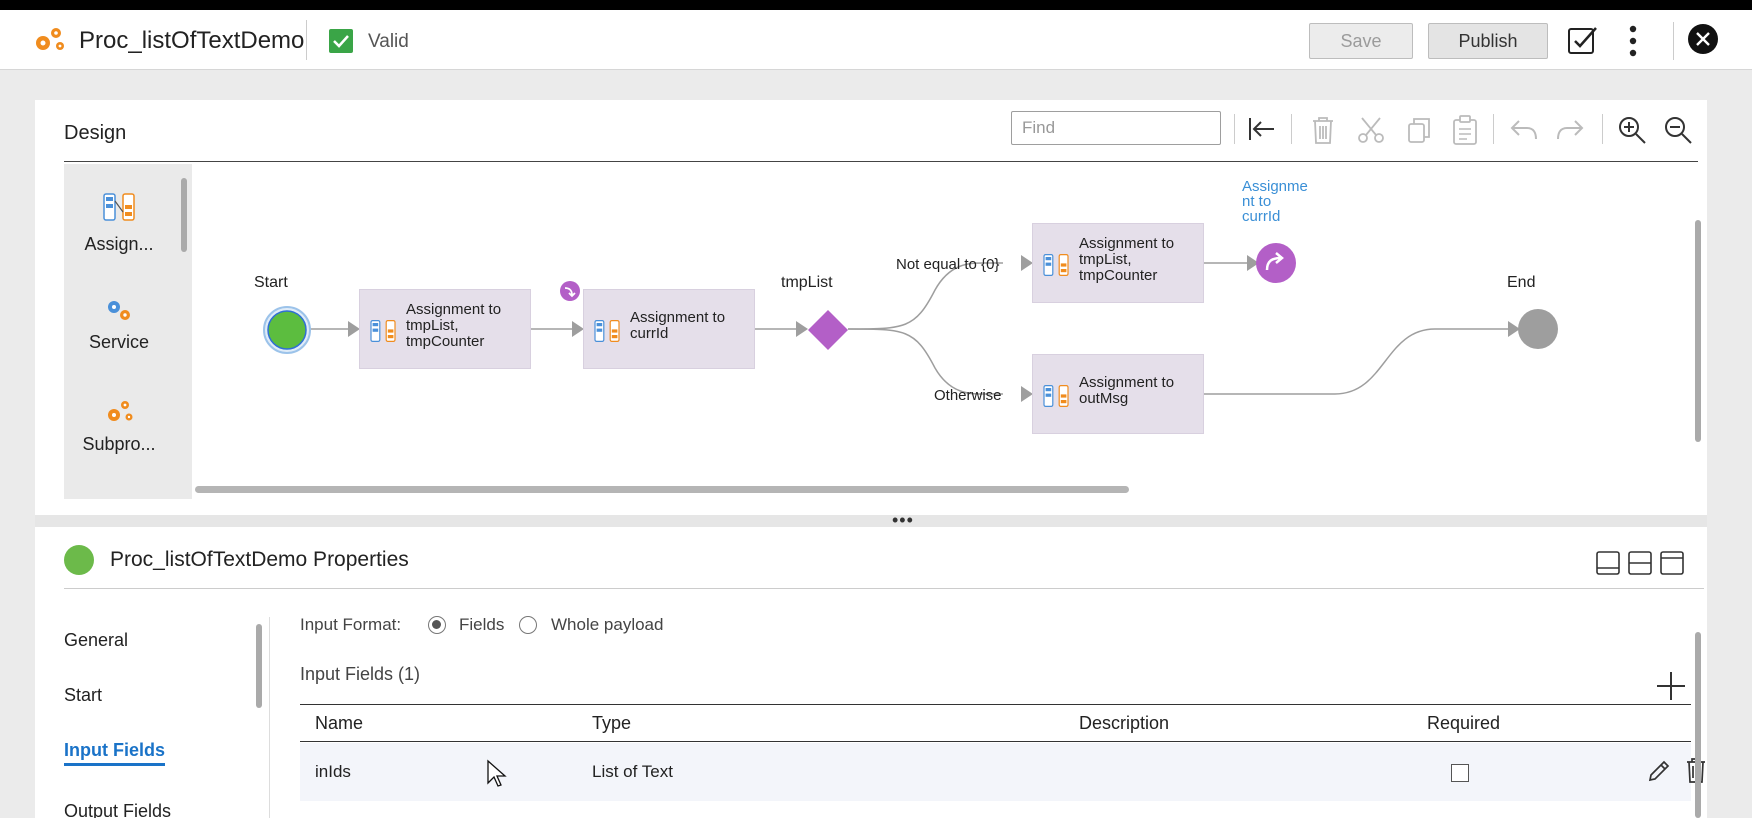 The height and width of the screenshot is (818, 1752). Describe the element at coordinates (1673, 41) in the screenshot. I see `header-divider-right` at that location.